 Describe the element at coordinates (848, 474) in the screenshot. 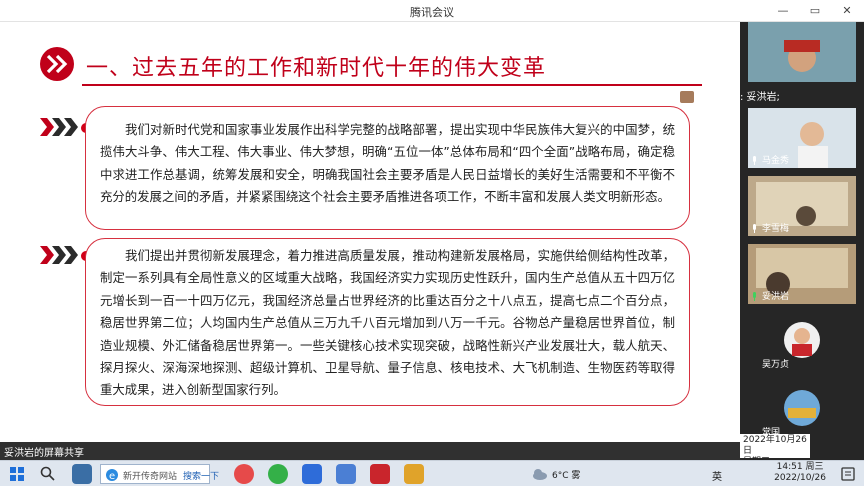

I see `notification-icon` at that location.